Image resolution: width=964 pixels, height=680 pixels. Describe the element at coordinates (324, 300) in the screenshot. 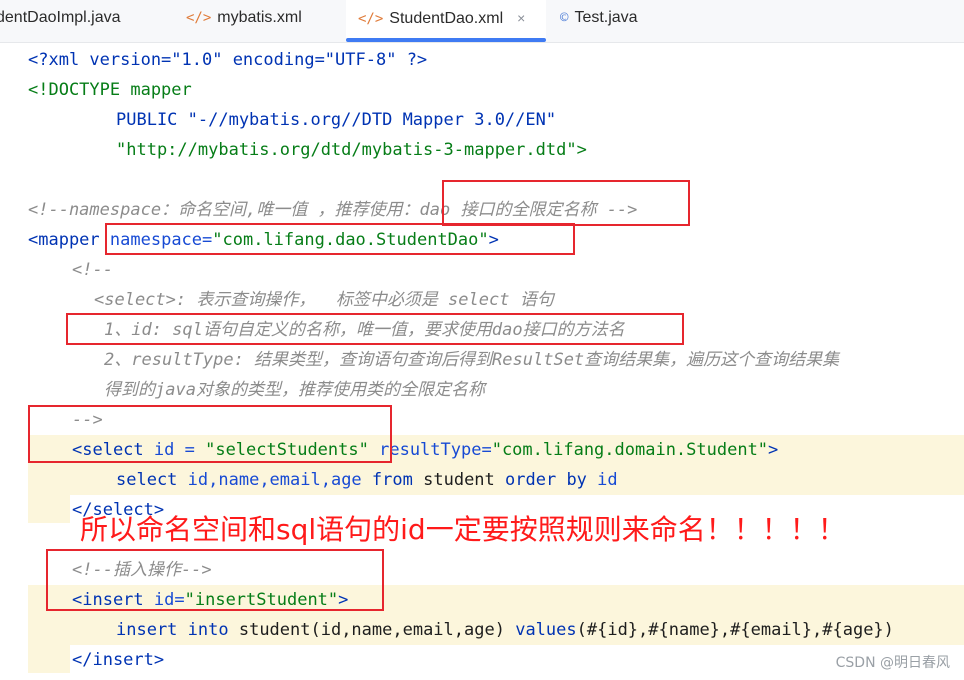

I see `code-line-9: <select>: 表示查询操作， 标签中必须是 select 语句` at that location.